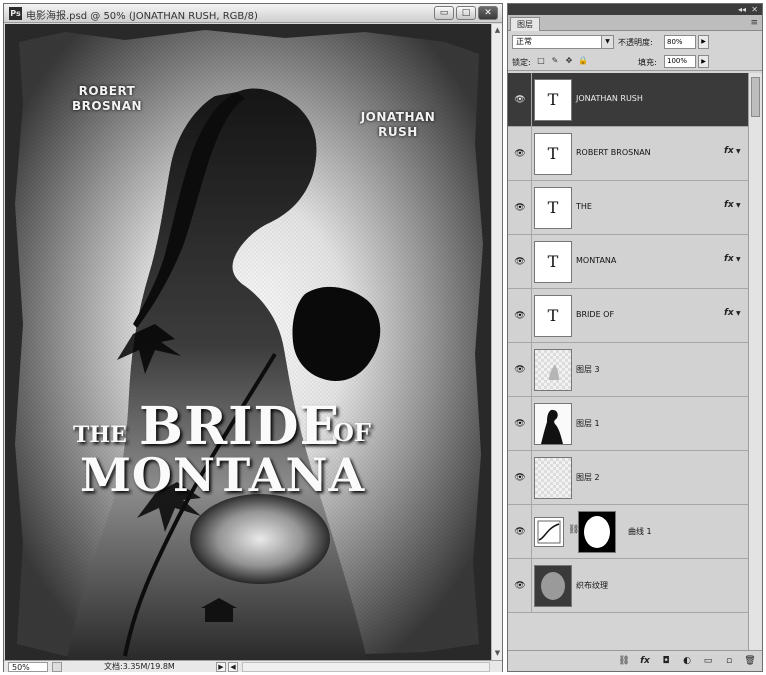  Describe the element at coordinates (563, 42) in the screenshot. I see `blend-mode-select: 正常 ▼` at that location.